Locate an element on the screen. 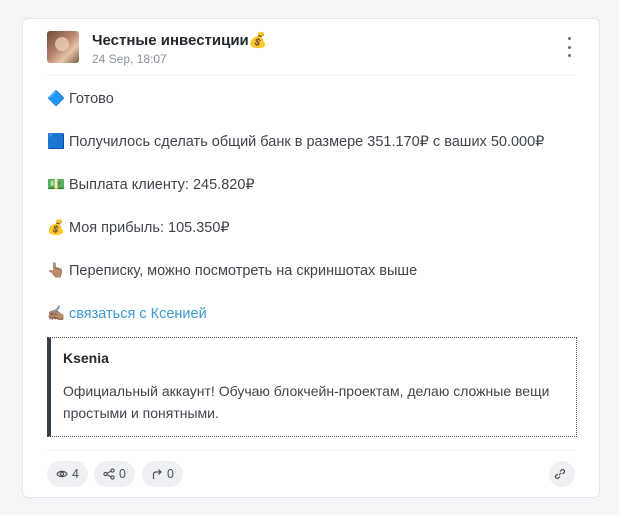  content-line-text: Выплата клиенту: 245.820₽ is located at coordinates (162, 185).